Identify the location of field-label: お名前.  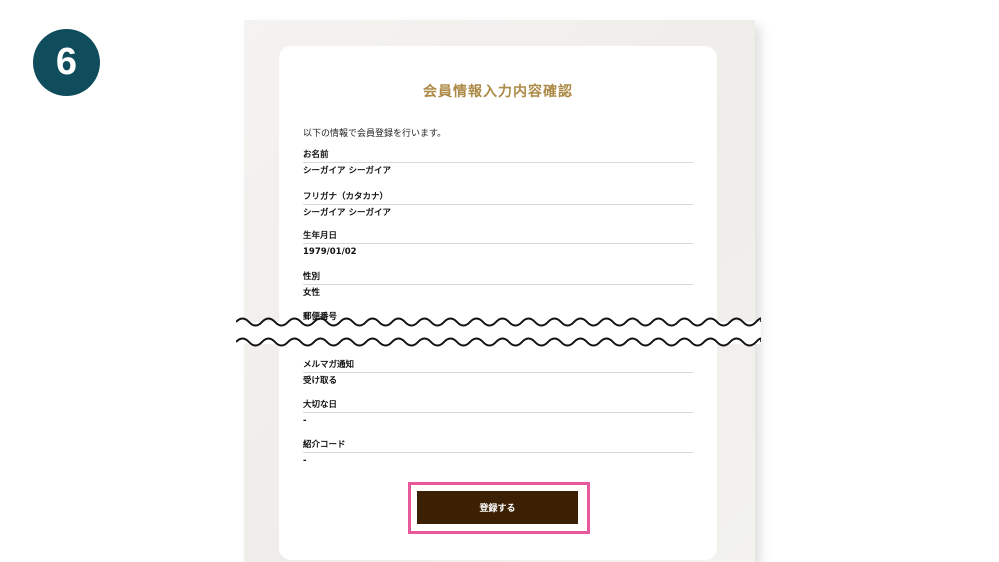
(498, 155).